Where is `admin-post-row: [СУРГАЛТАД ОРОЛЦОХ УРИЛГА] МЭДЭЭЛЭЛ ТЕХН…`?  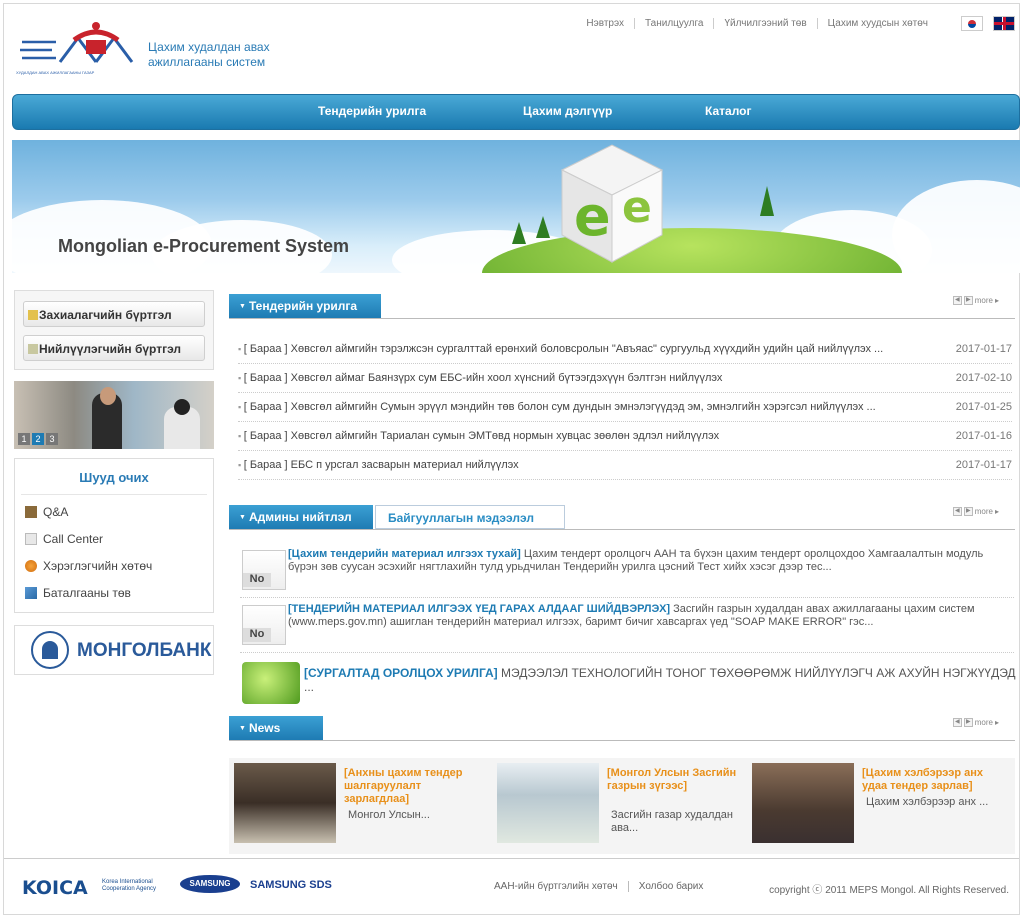 admin-post-row: [СУРГАЛТАД ОРОЛЦОХ УРИЛГА] МЭДЭЭЛЭЛ ТЕХН… is located at coordinates (628, 683).